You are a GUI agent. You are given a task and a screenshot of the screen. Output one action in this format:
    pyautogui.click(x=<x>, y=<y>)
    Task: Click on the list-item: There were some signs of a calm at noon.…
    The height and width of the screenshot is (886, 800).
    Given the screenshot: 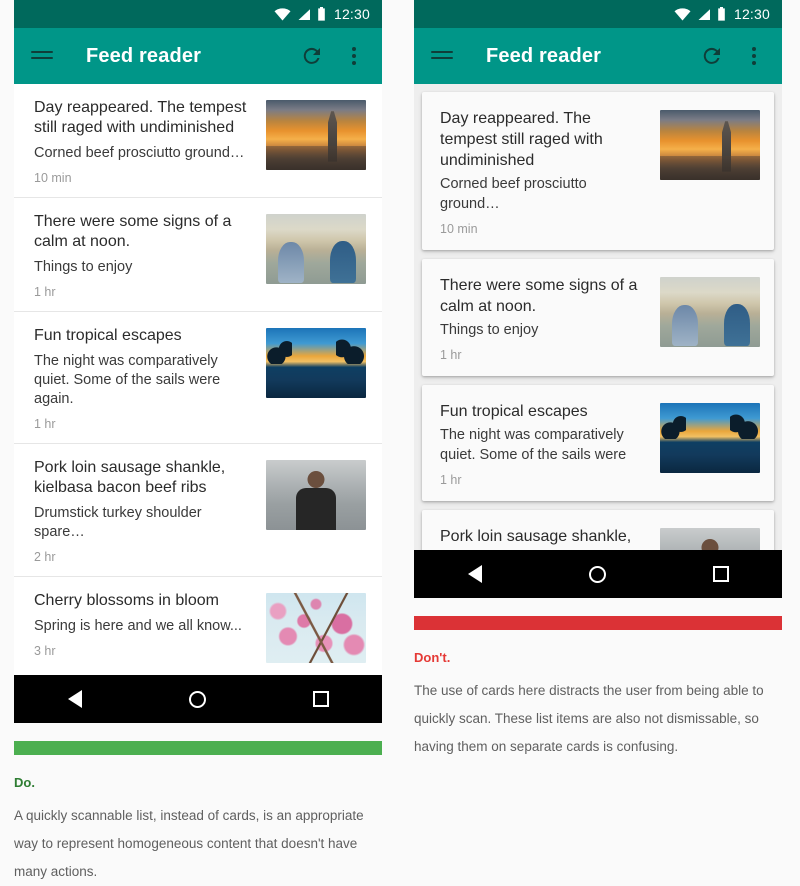 What is the action you would take?
    pyautogui.click(x=198, y=255)
    